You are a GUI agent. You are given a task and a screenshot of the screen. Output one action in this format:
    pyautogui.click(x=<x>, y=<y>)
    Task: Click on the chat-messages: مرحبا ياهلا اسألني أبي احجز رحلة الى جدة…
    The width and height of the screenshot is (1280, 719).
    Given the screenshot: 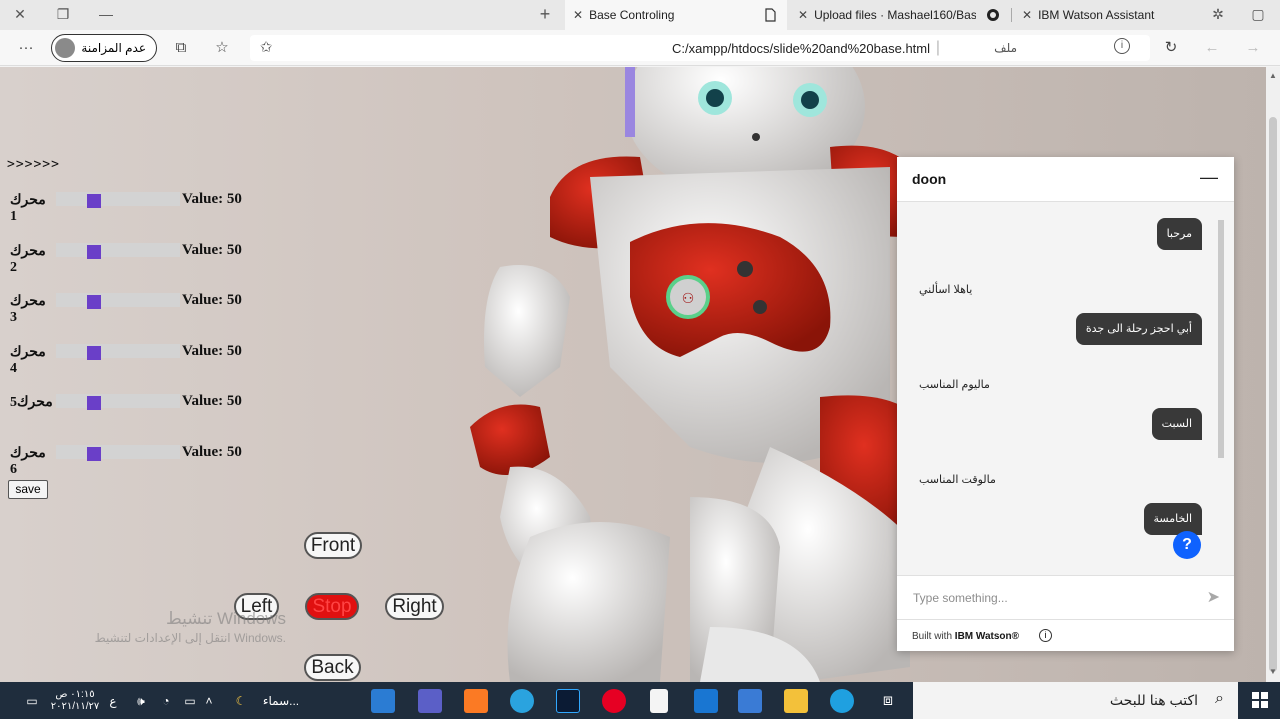 What is the action you would take?
    pyautogui.click(x=1065, y=388)
    